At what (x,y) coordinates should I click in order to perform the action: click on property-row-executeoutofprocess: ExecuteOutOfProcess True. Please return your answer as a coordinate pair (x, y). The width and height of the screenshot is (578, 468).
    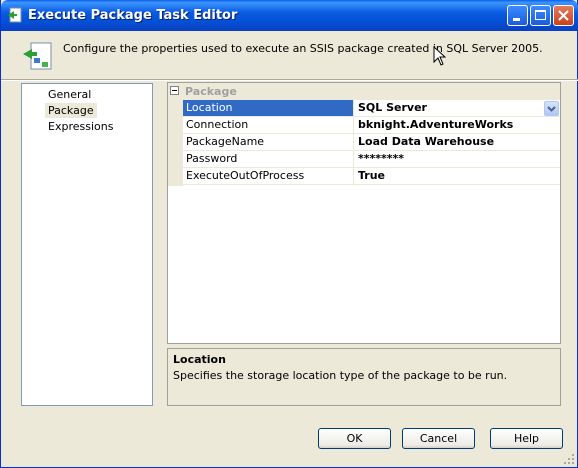
    Looking at the image, I should click on (371, 176).